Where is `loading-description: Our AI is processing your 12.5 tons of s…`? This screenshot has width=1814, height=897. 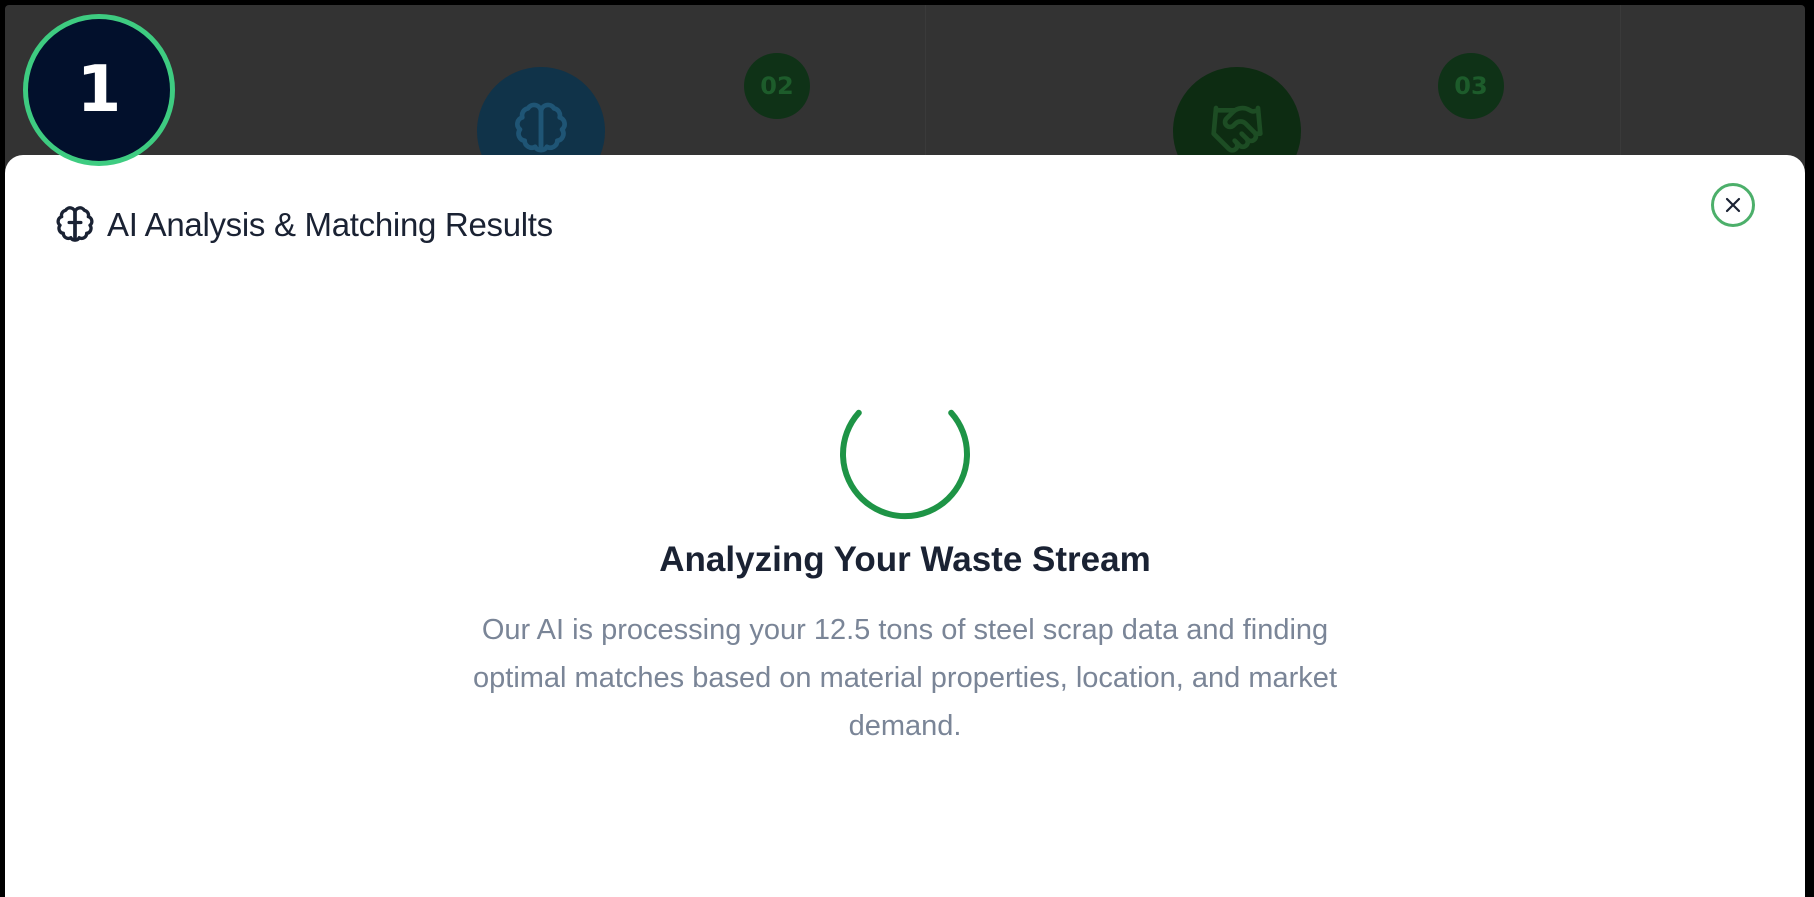
loading-description: Our AI is processing your 12.5 tons of s… is located at coordinates (905, 678).